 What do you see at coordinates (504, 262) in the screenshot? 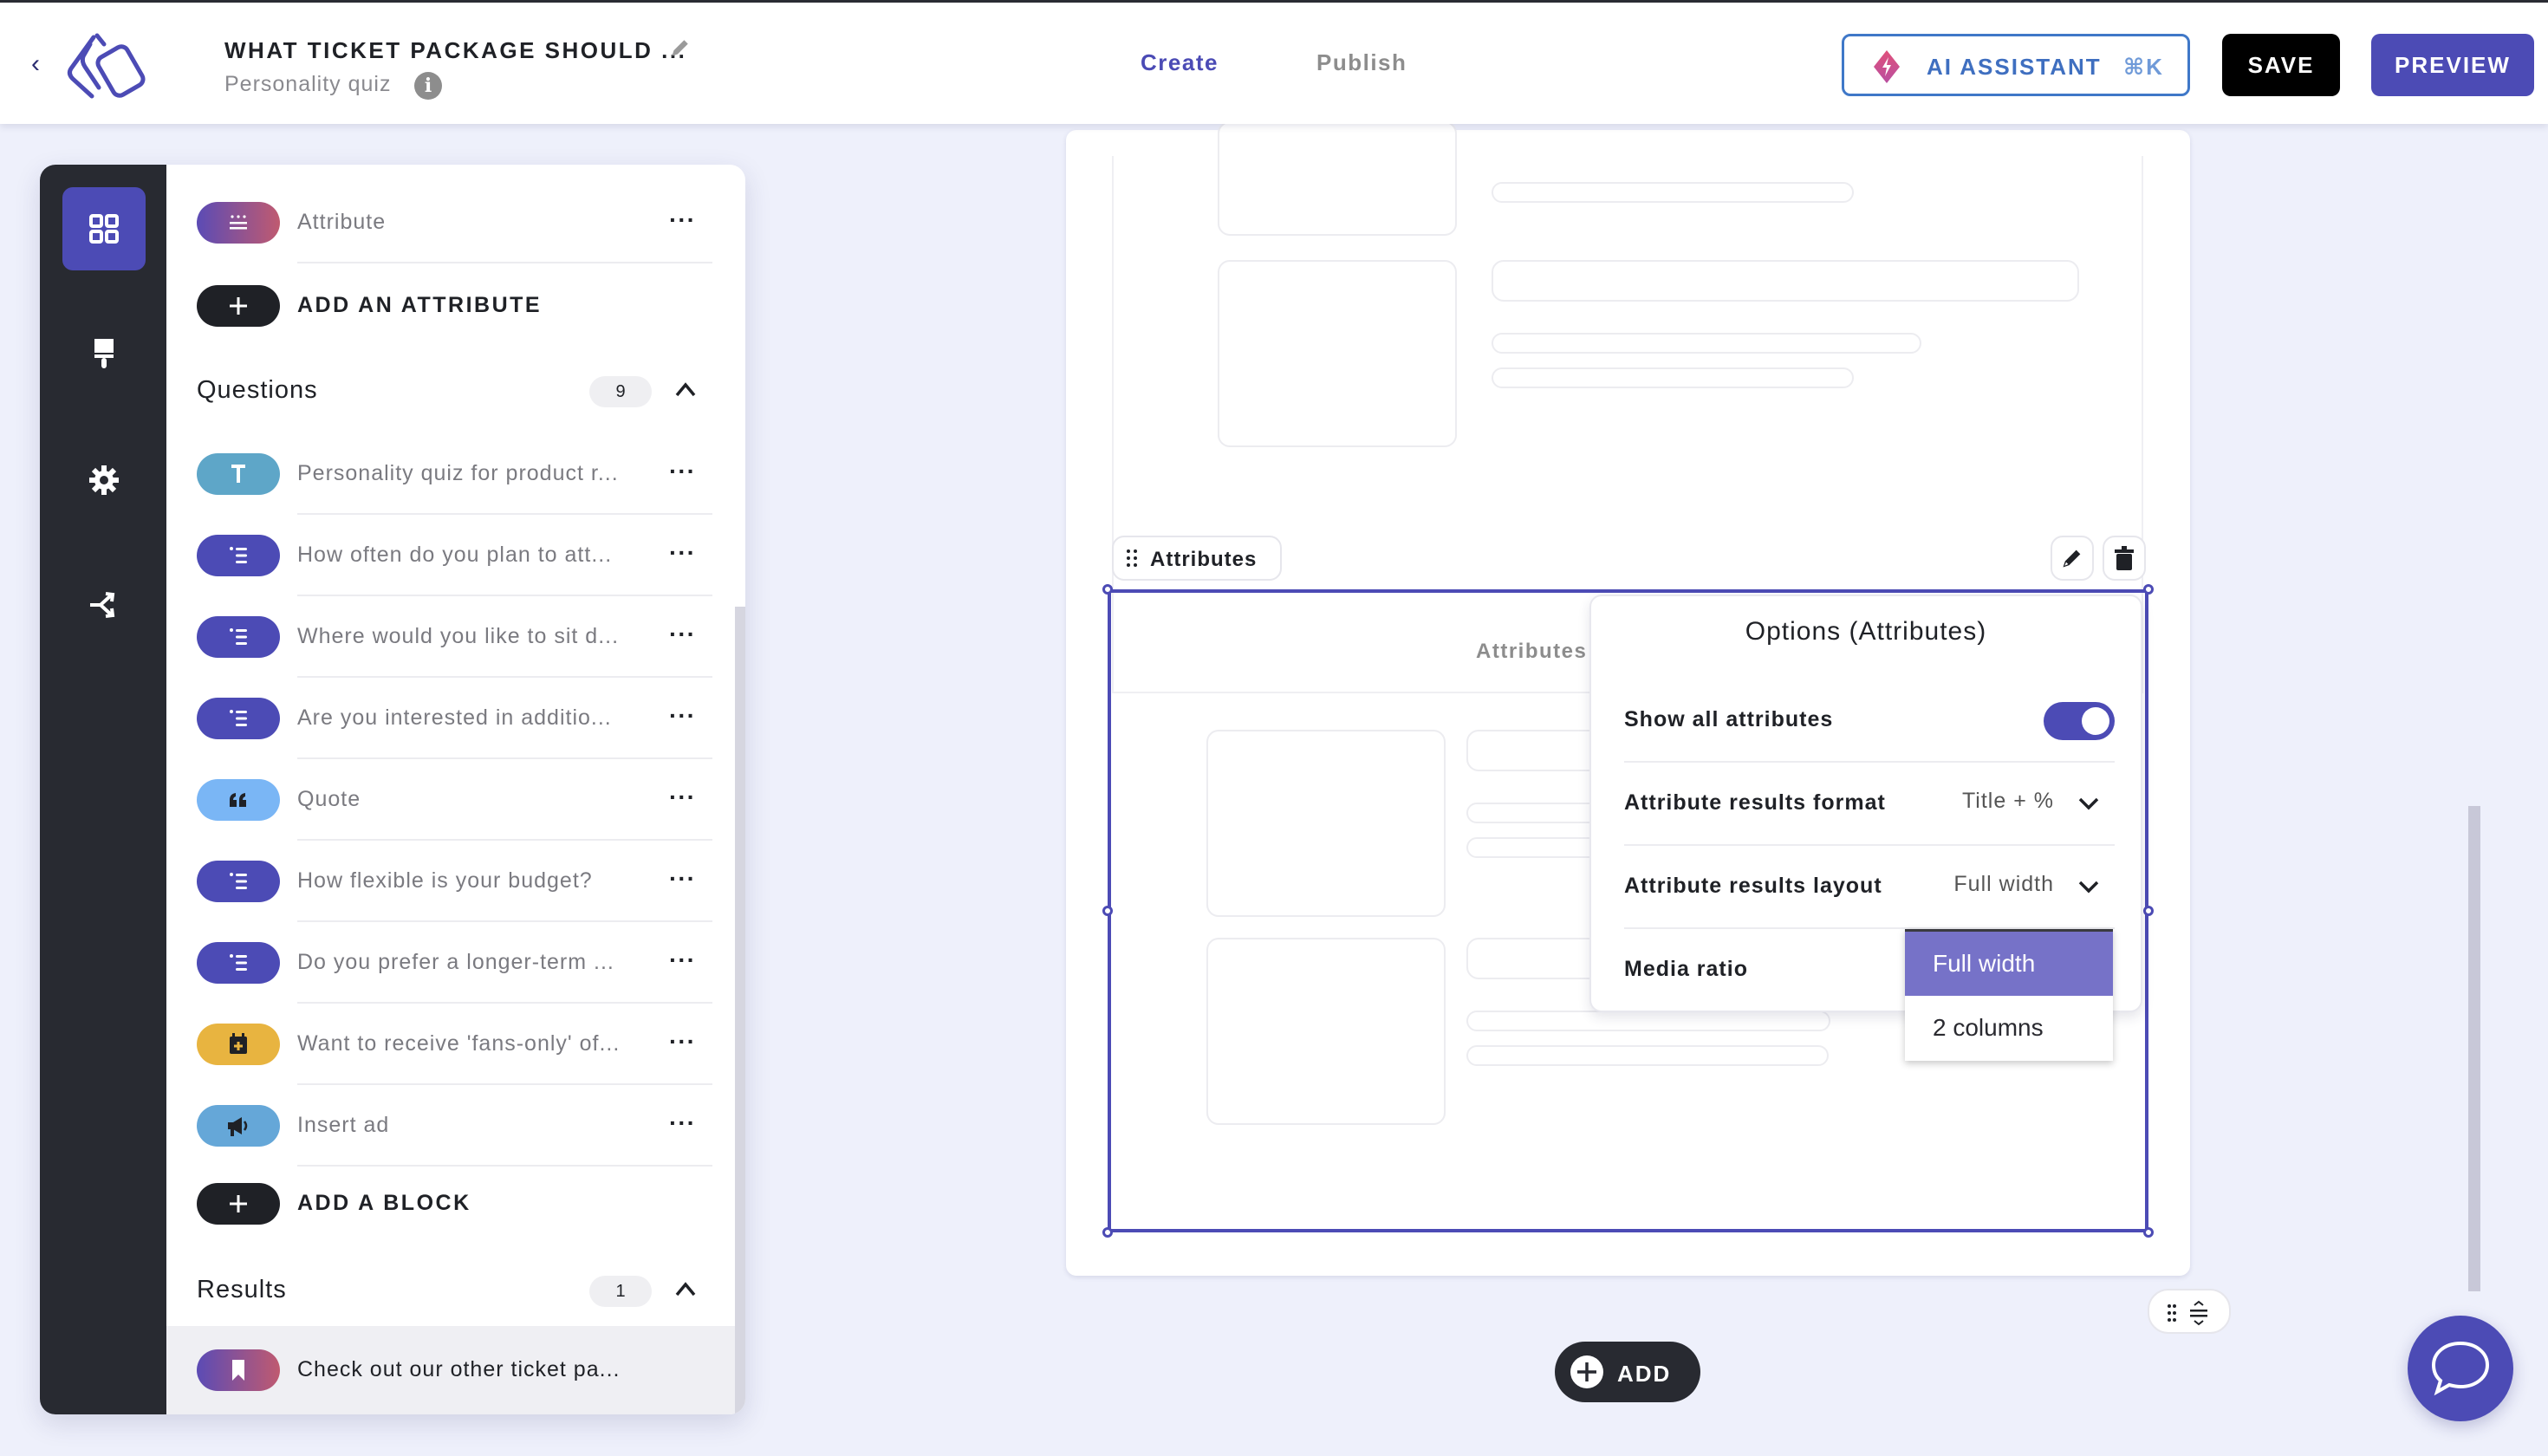
I see `divider` at bounding box center [504, 262].